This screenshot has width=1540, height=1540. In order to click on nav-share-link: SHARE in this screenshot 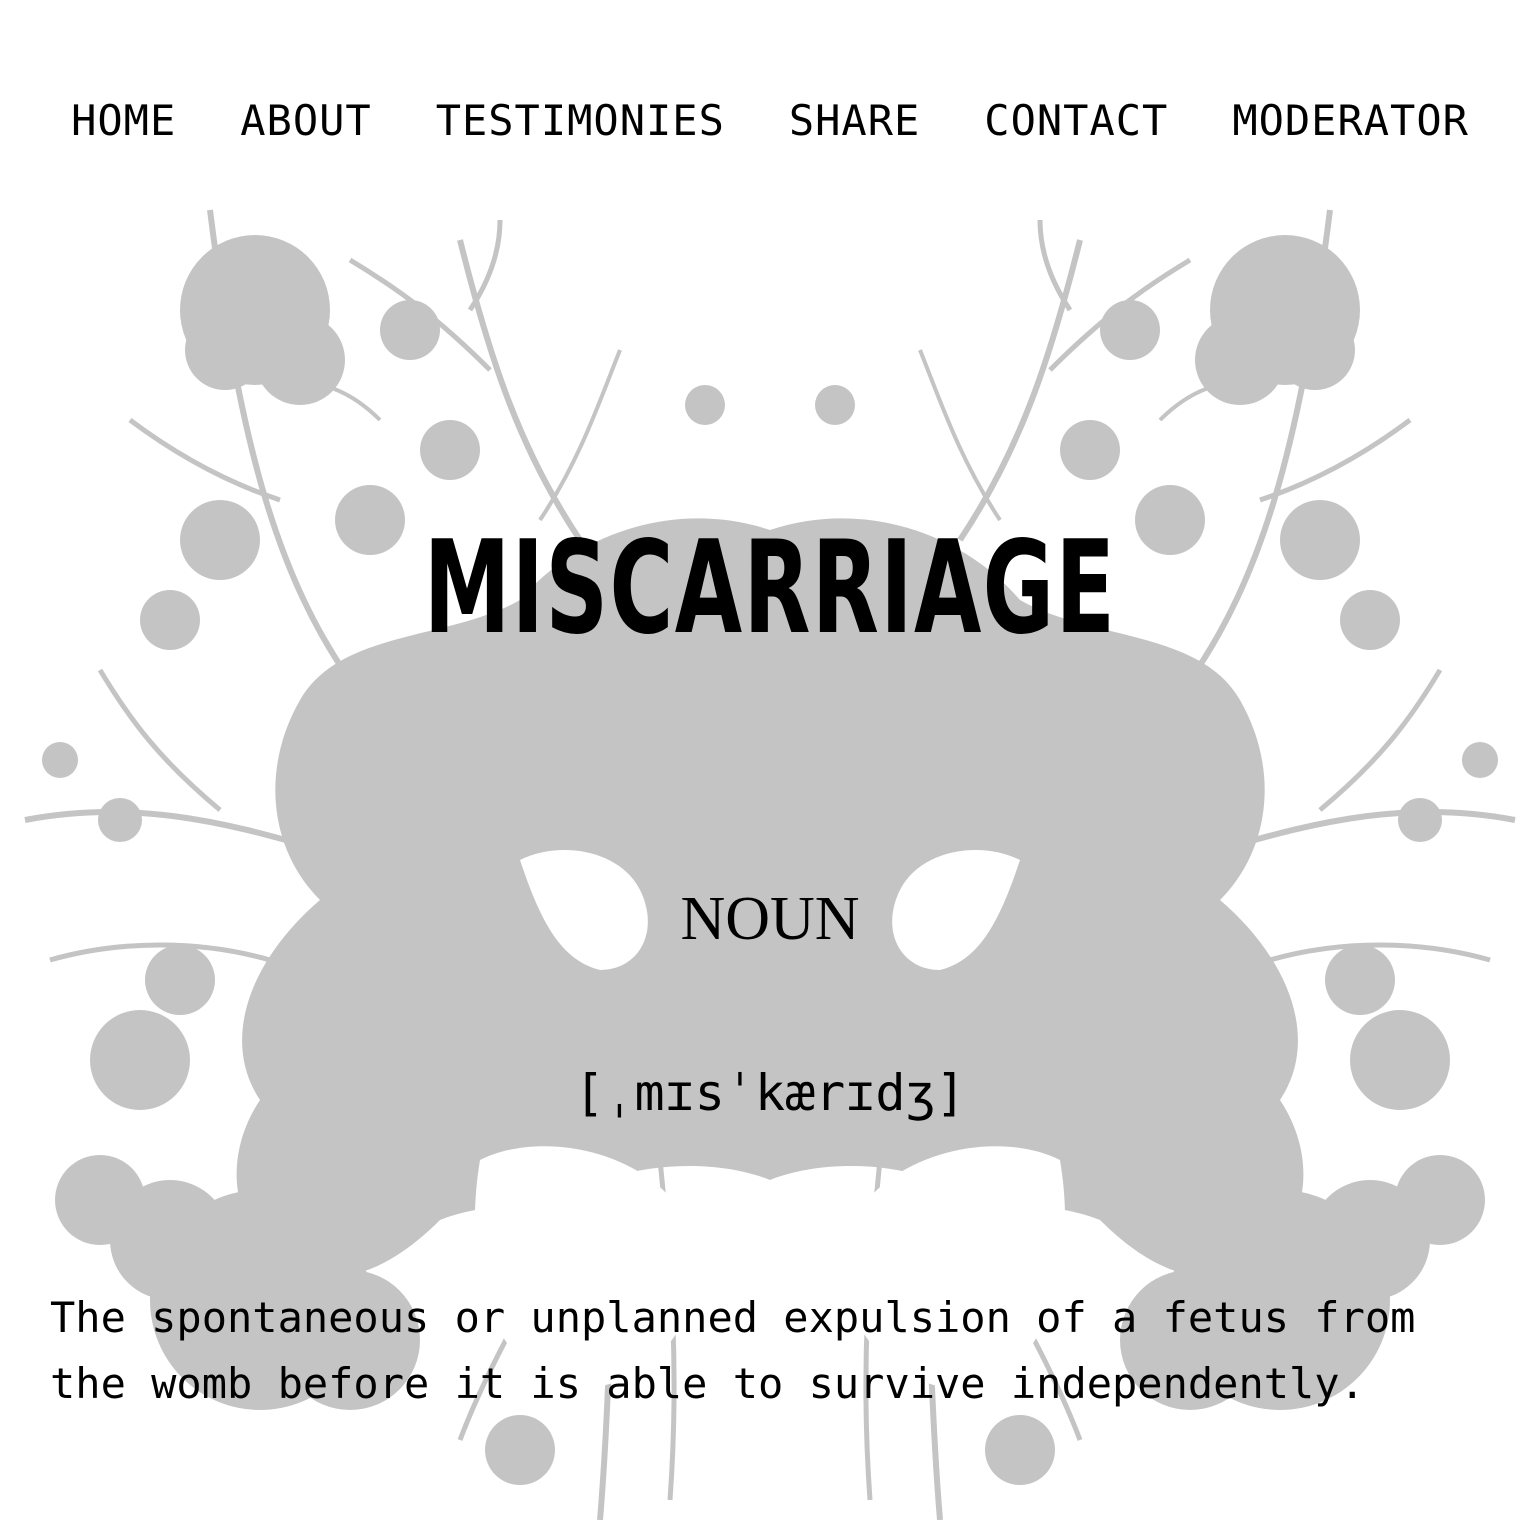, I will do `click(854, 120)`.